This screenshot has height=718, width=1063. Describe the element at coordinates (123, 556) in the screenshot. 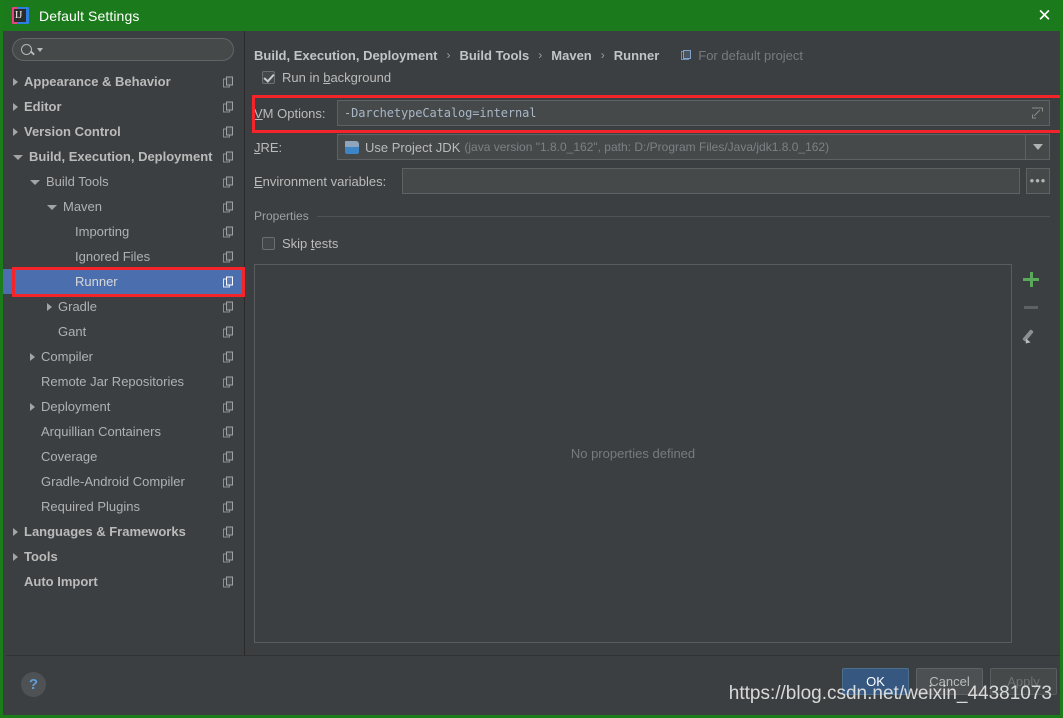

I see `sidebar-item-tools: Tools` at that location.